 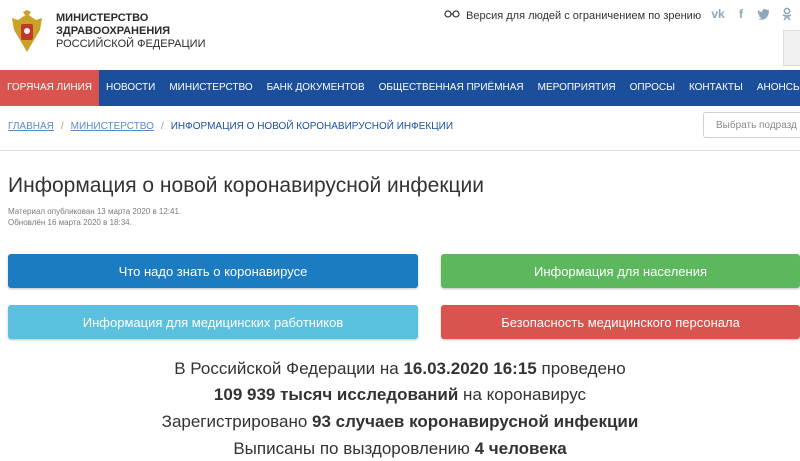 What do you see at coordinates (113, 31) in the screenshot?
I see `ministry-line-2: ЗДРАВООХРАНЕНИЯ` at bounding box center [113, 31].